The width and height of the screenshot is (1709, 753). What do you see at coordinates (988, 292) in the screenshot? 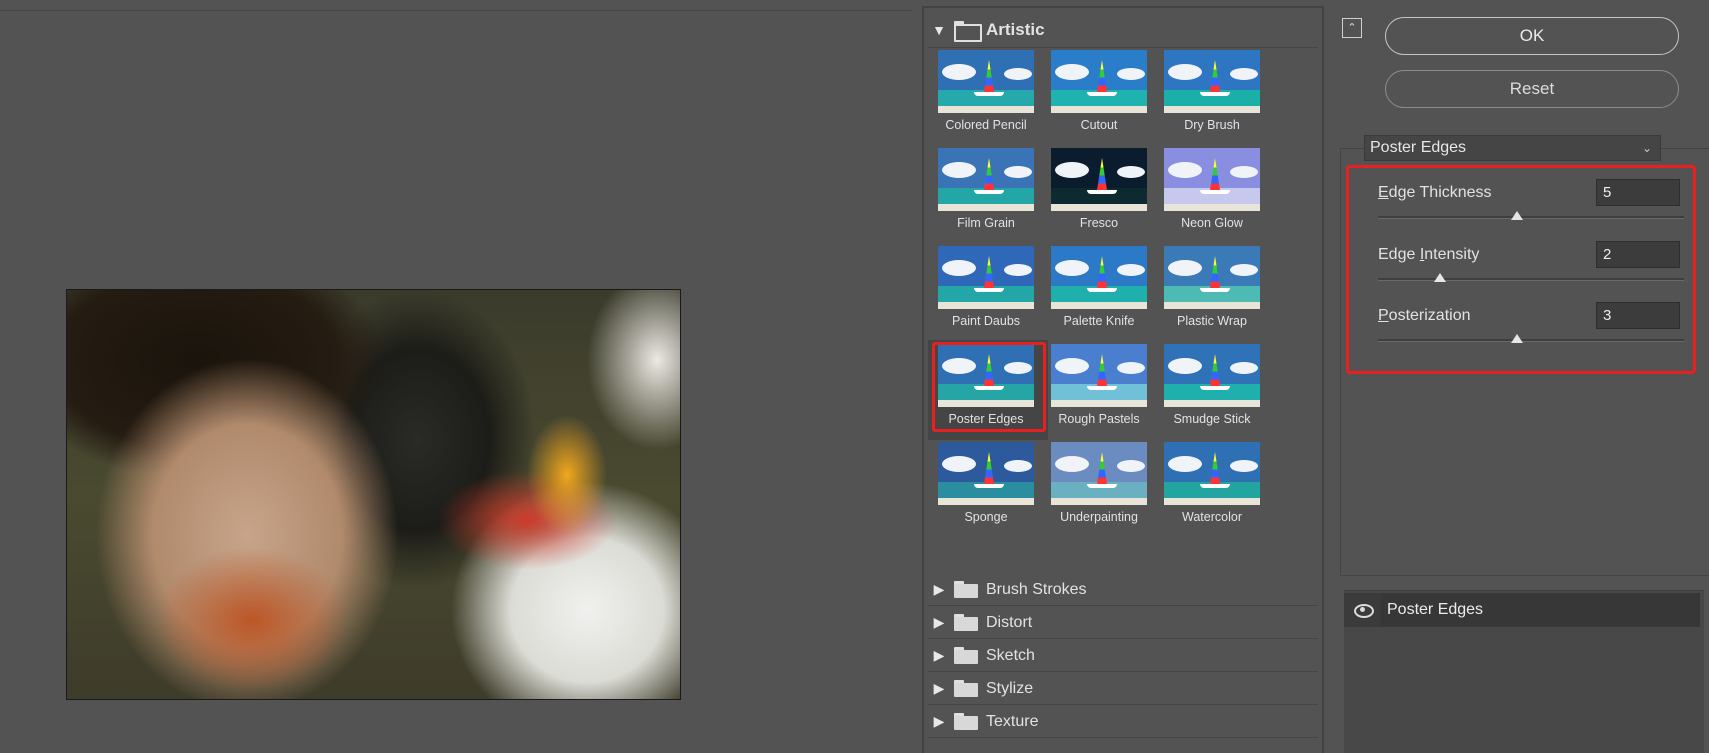
I see `filter-thumb-paint-daubs: Paint Daubs` at bounding box center [988, 292].